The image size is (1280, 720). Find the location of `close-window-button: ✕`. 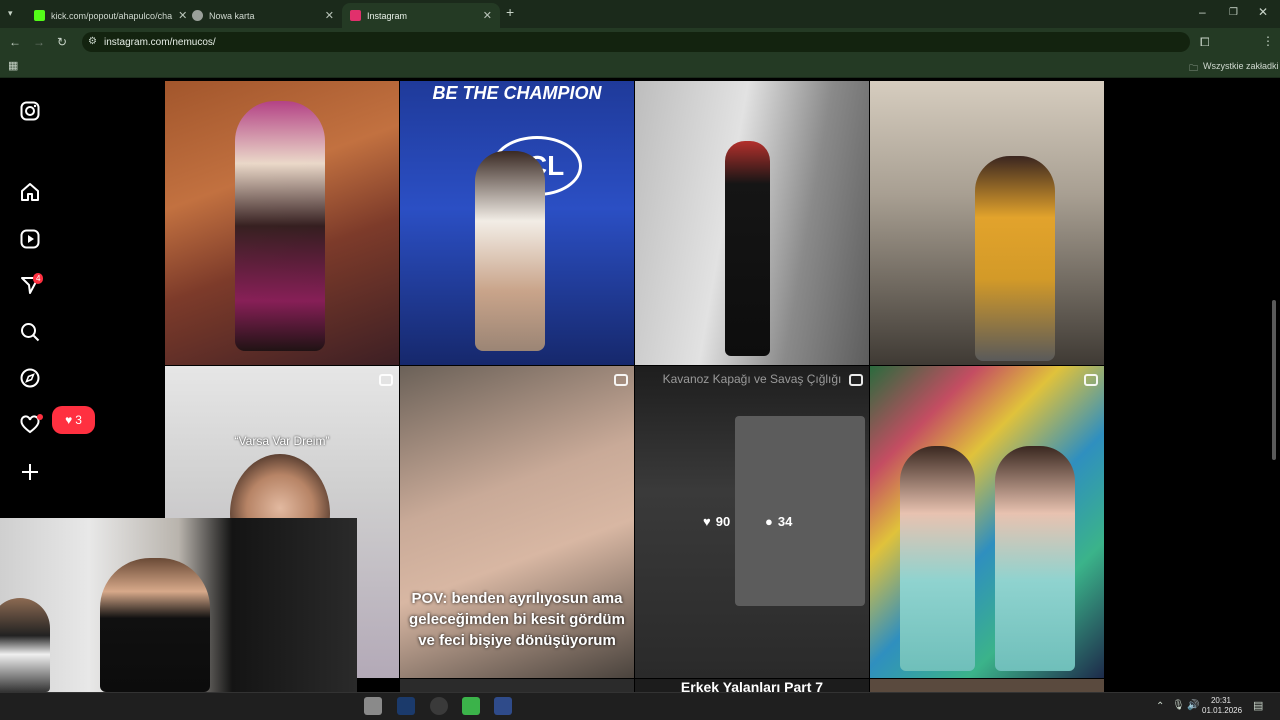

close-window-button: ✕ is located at coordinates (1263, 12).